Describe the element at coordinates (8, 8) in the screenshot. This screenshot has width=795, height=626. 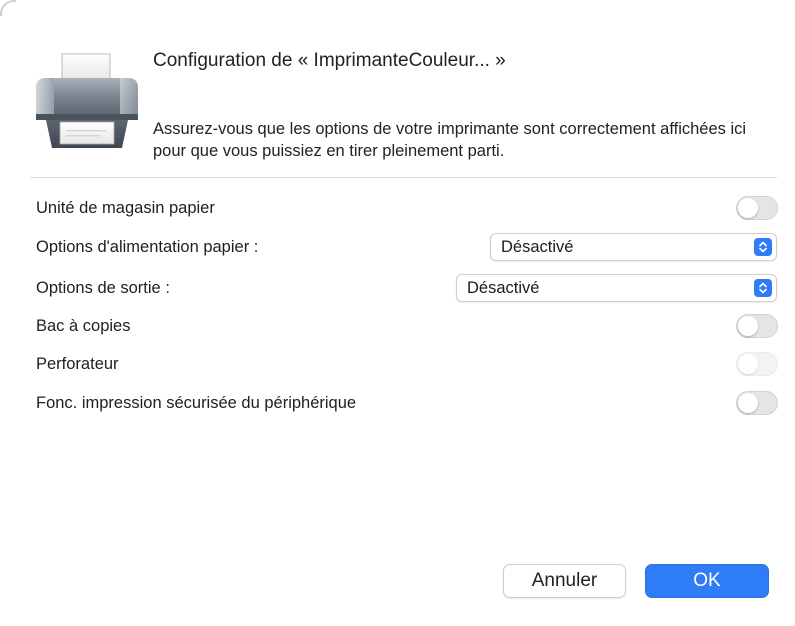
I see `window-corner` at that location.